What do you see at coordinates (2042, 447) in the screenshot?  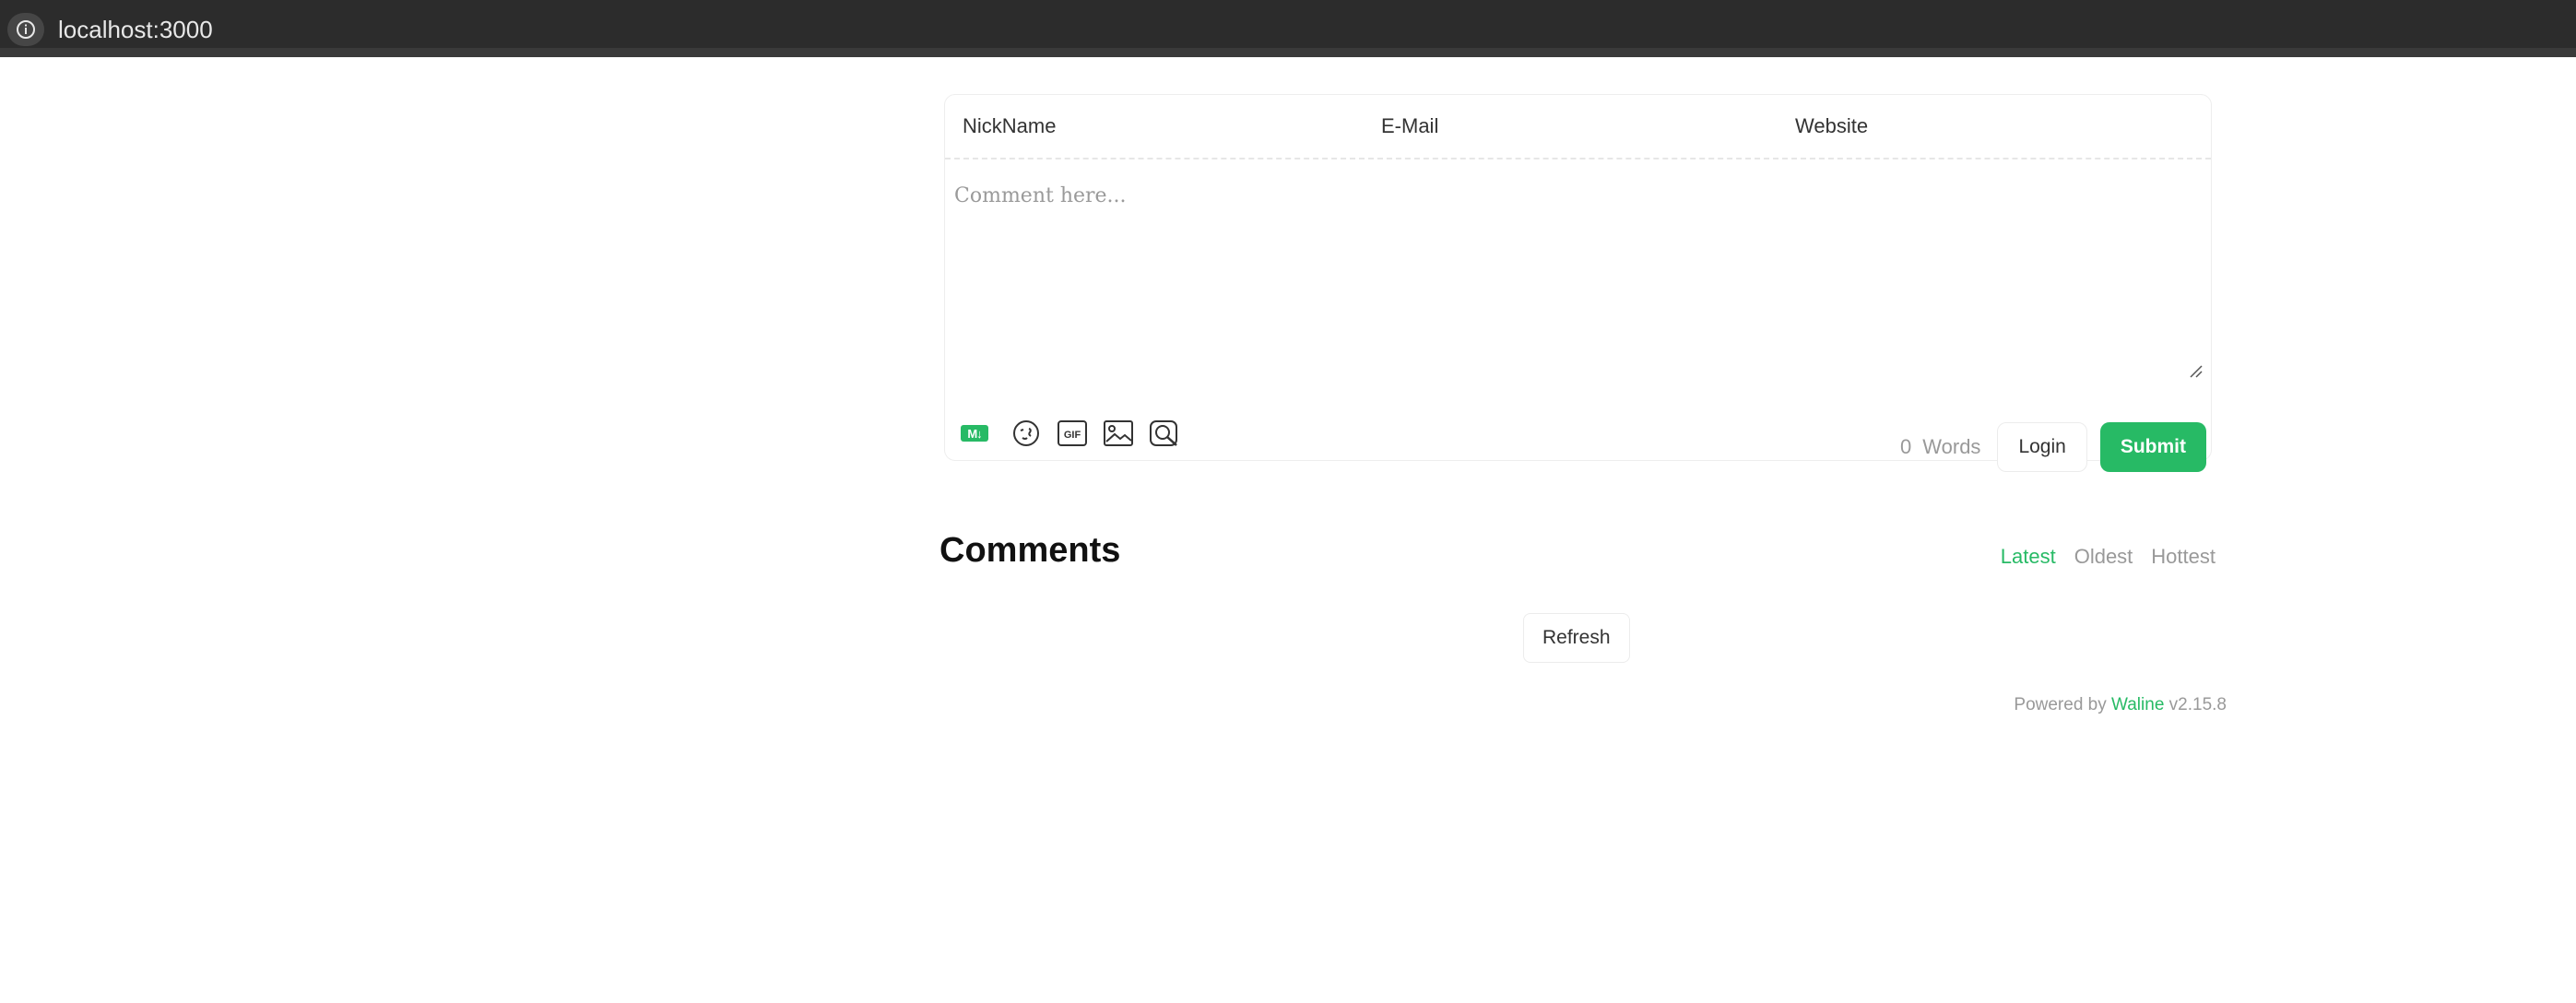 I see `login-button: Login` at bounding box center [2042, 447].